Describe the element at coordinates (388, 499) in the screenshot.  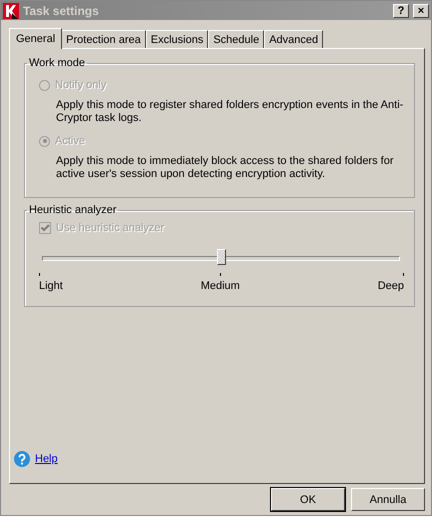
I see `cancel-button: Annulla` at that location.